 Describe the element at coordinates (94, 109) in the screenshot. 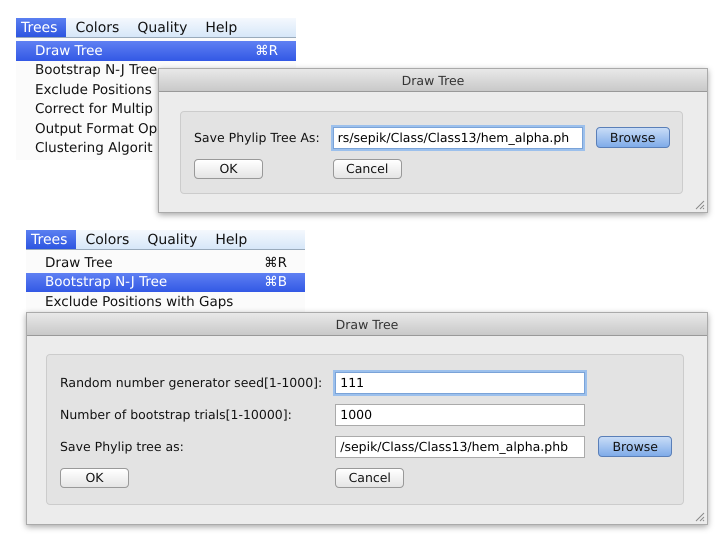

I see `menu-item-label: Correct for Multip` at that location.